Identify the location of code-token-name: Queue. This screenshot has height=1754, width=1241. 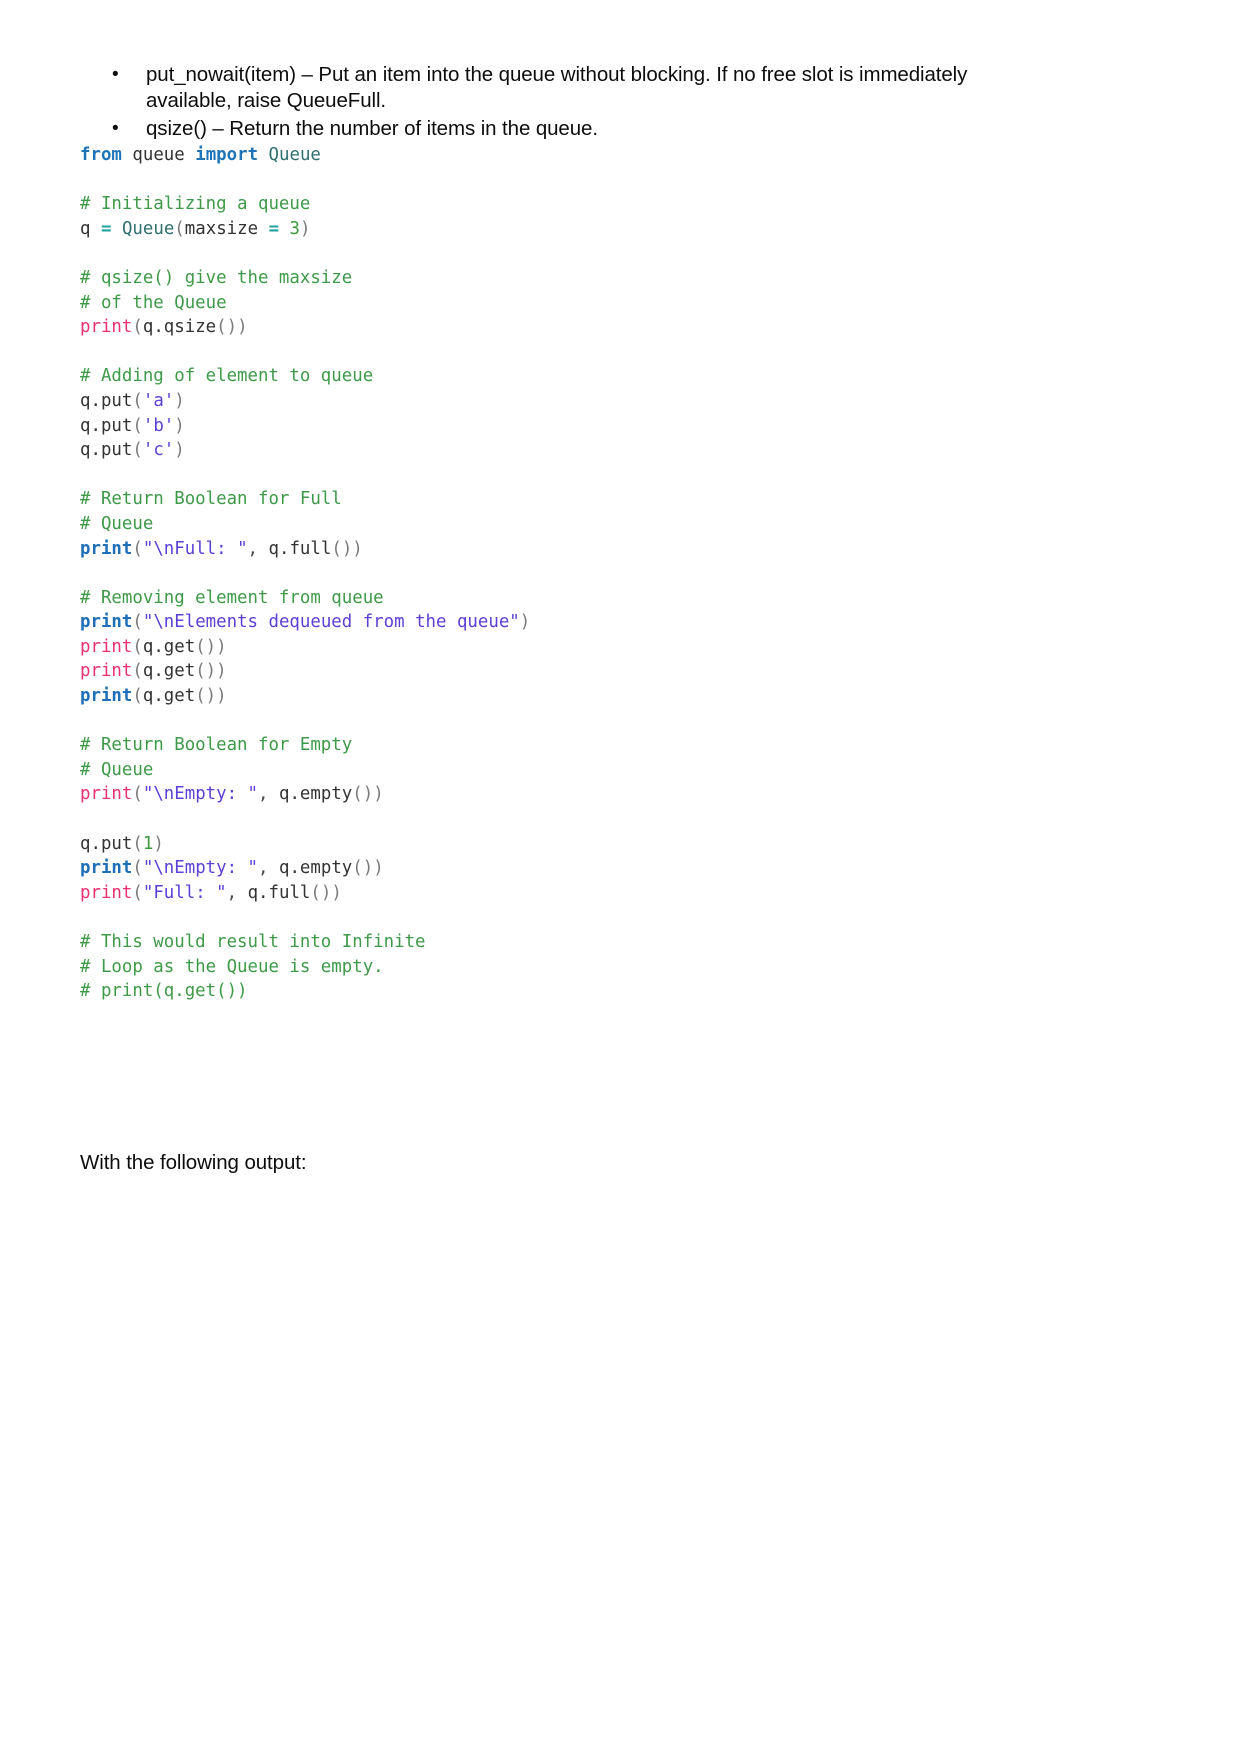
(148, 228).